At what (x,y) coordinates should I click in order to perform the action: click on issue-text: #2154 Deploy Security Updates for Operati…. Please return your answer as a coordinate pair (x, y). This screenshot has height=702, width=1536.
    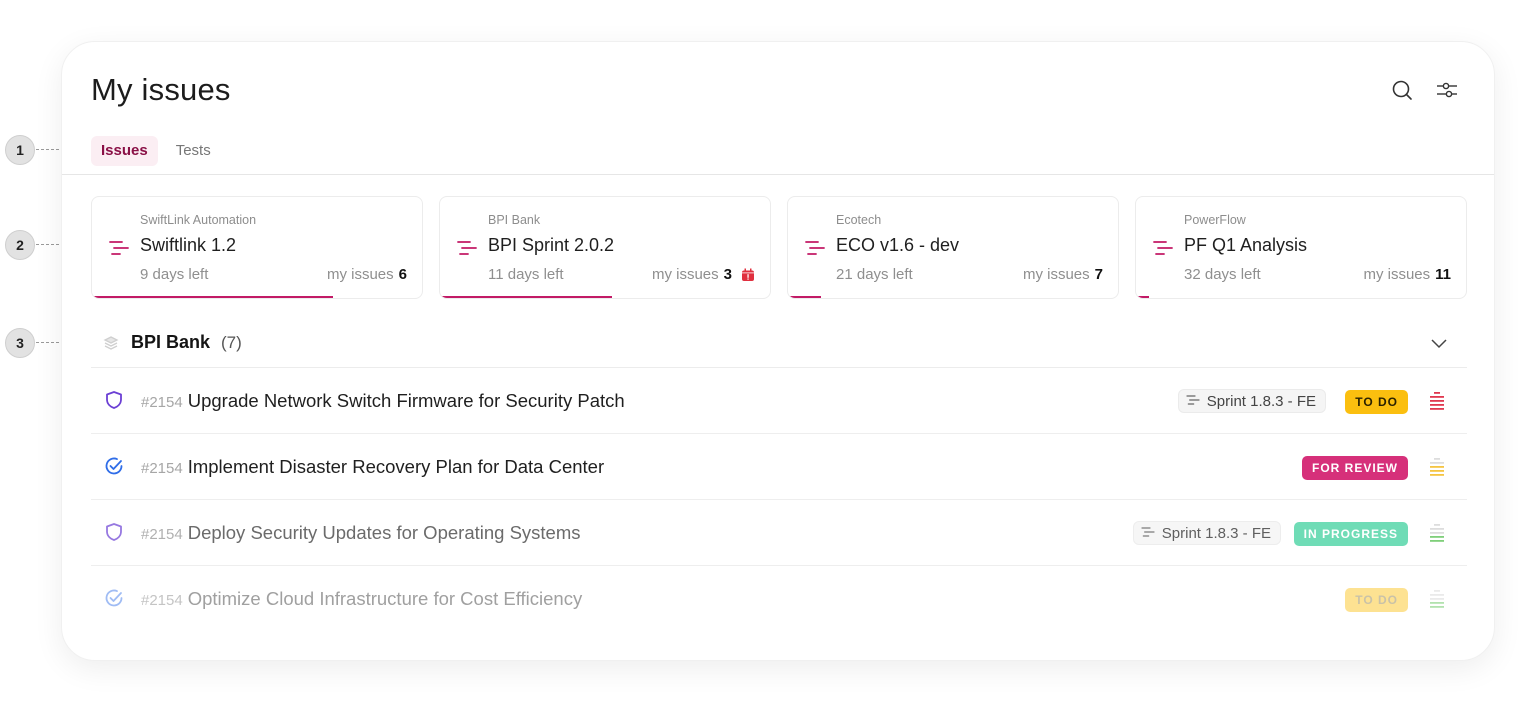
    Looking at the image, I should click on (361, 533).